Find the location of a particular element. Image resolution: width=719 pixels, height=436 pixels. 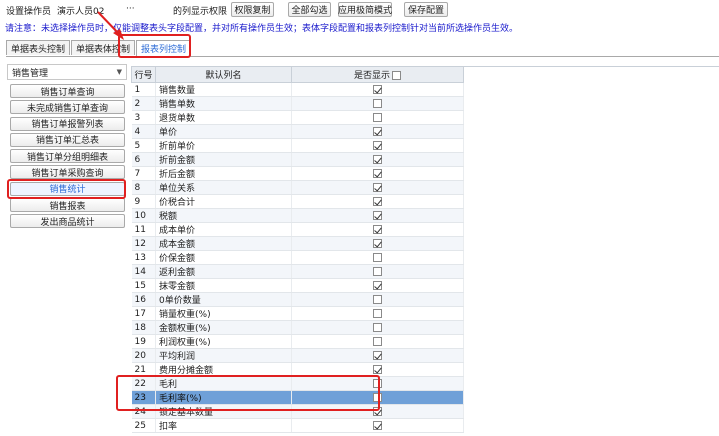

copy-permission-button: 权限复制 is located at coordinates (252, 9).